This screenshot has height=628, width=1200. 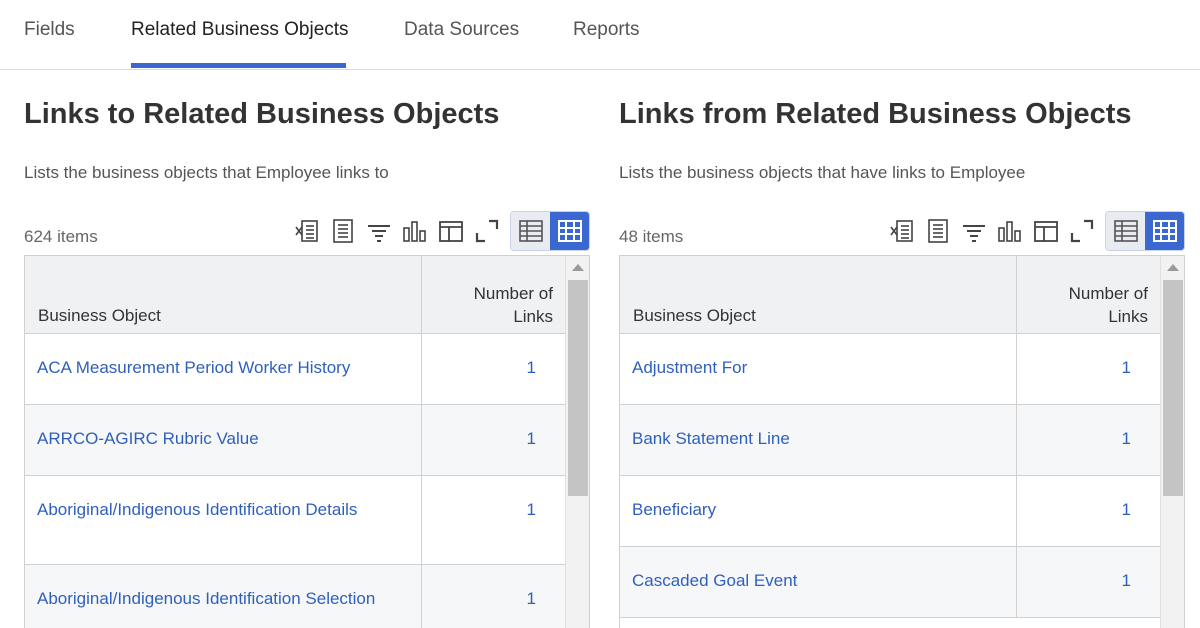 What do you see at coordinates (49, 30) in the screenshot?
I see `tab-fields: Fields` at bounding box center [49, 30].